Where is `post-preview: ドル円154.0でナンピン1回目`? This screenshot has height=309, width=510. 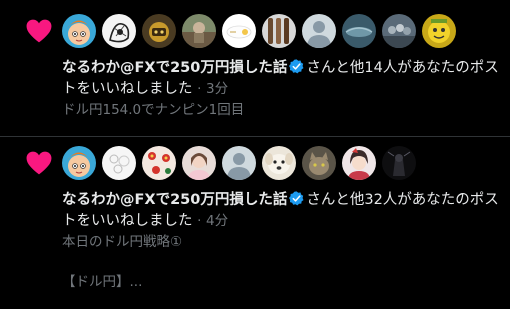
post-preview: ドル円154.0でナンピン1回目 is located at coordinates (283, 110).